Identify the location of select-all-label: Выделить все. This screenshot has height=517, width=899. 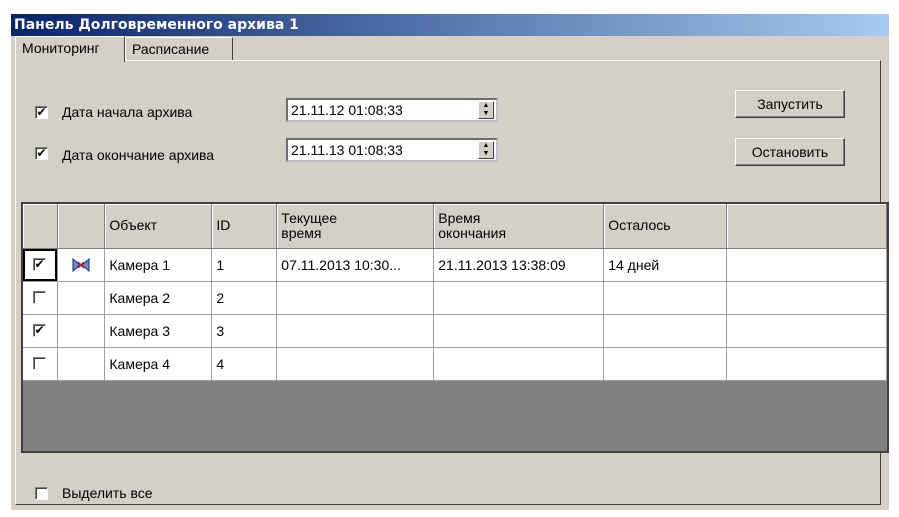
(107, 493).